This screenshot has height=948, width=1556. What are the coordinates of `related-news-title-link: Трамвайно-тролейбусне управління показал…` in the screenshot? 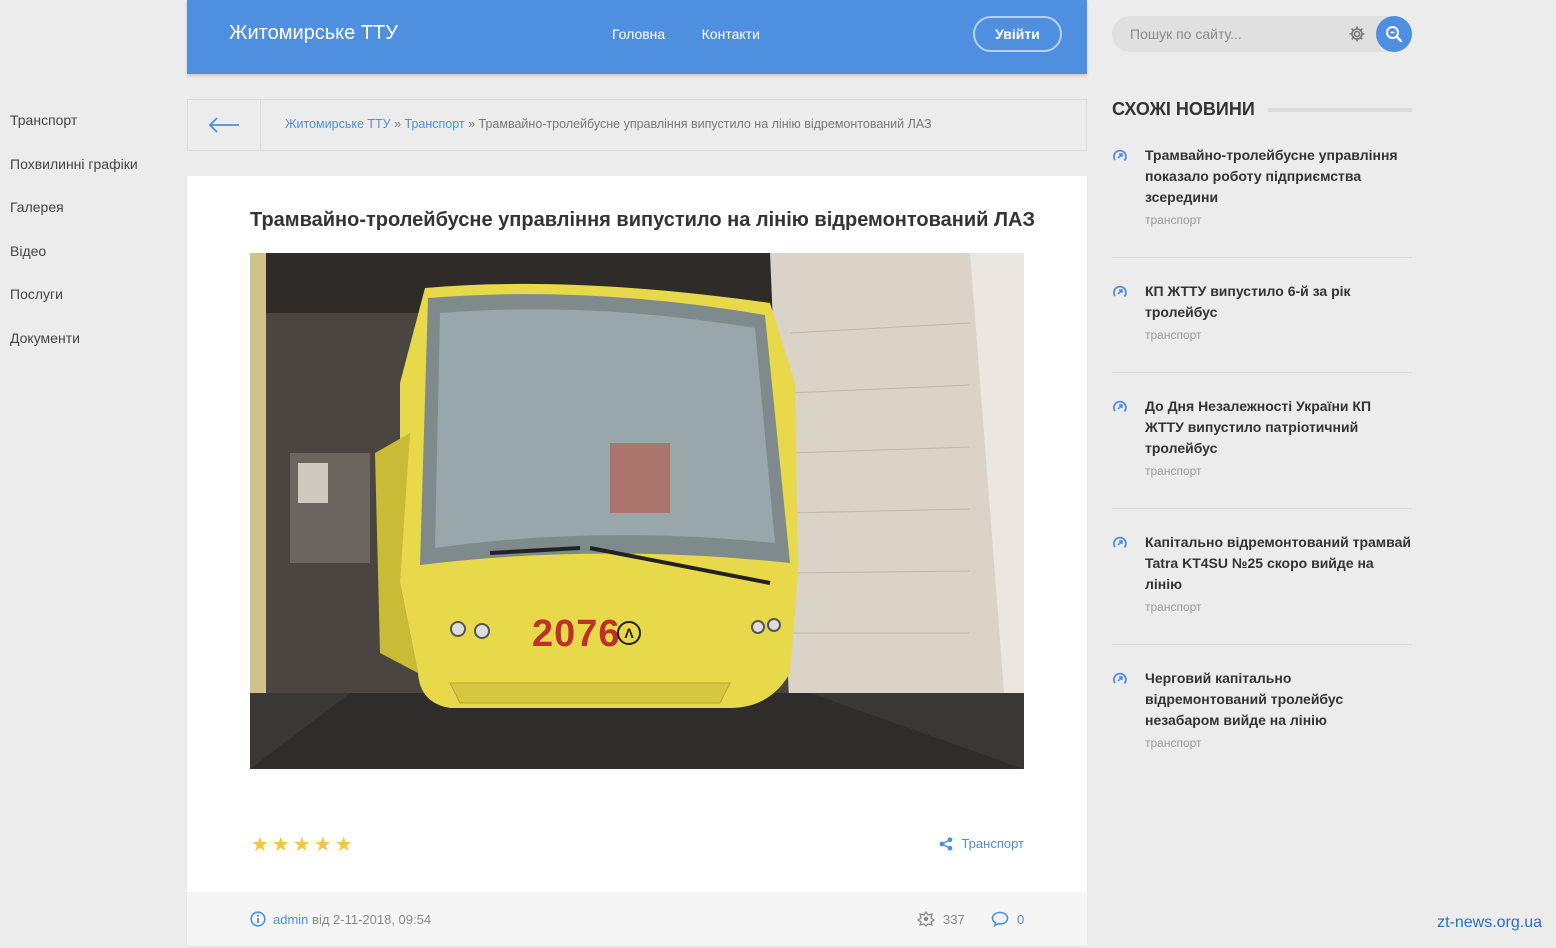 It's located at (1278, 176).